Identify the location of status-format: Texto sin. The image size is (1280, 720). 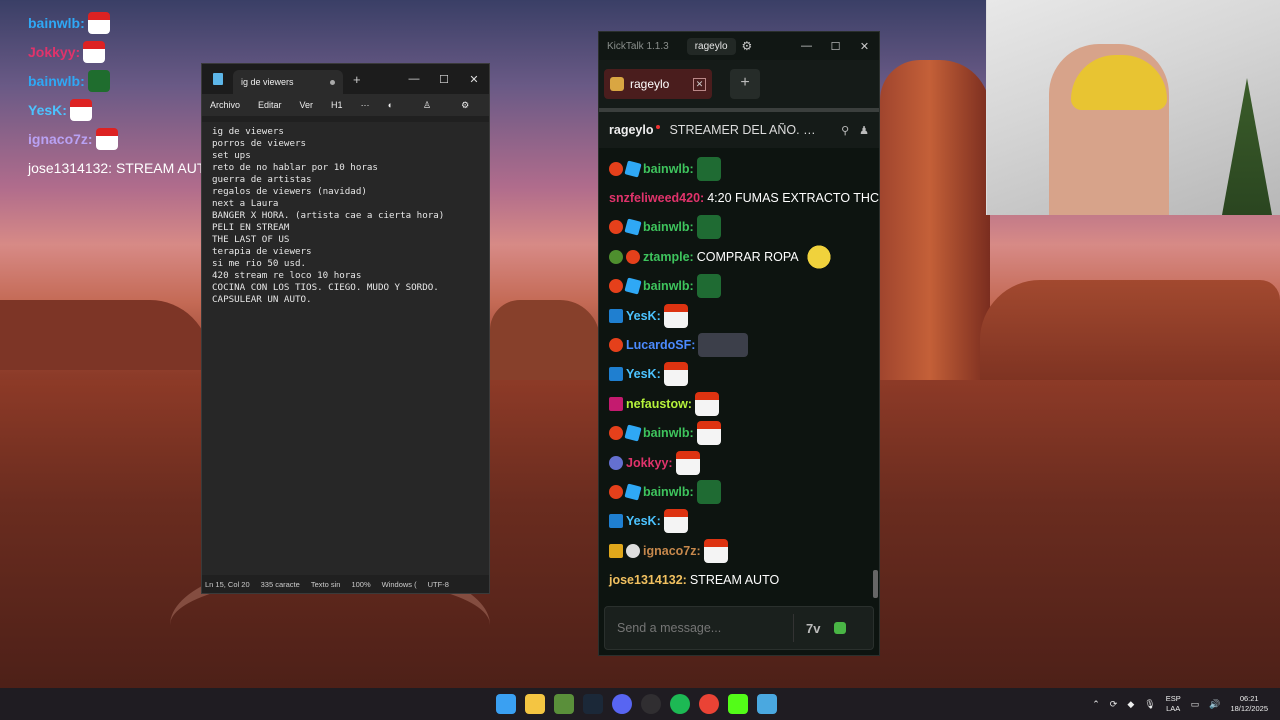
(325, 584).